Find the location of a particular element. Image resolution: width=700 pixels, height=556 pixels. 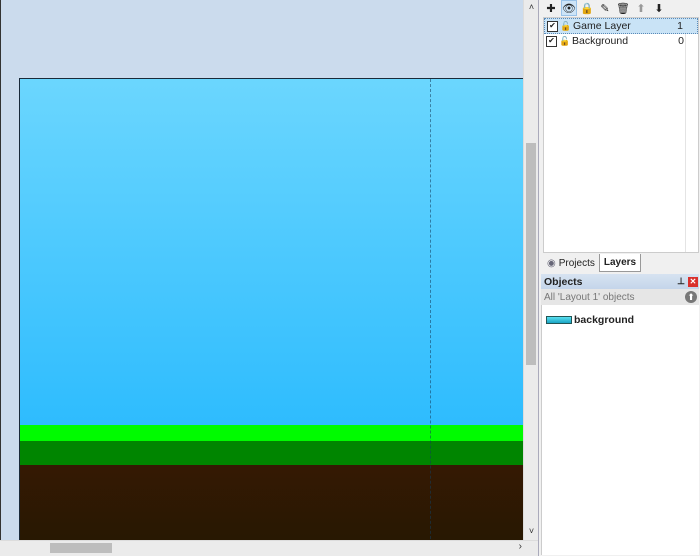

object-item-background: background is located at coordinates (590, 320).